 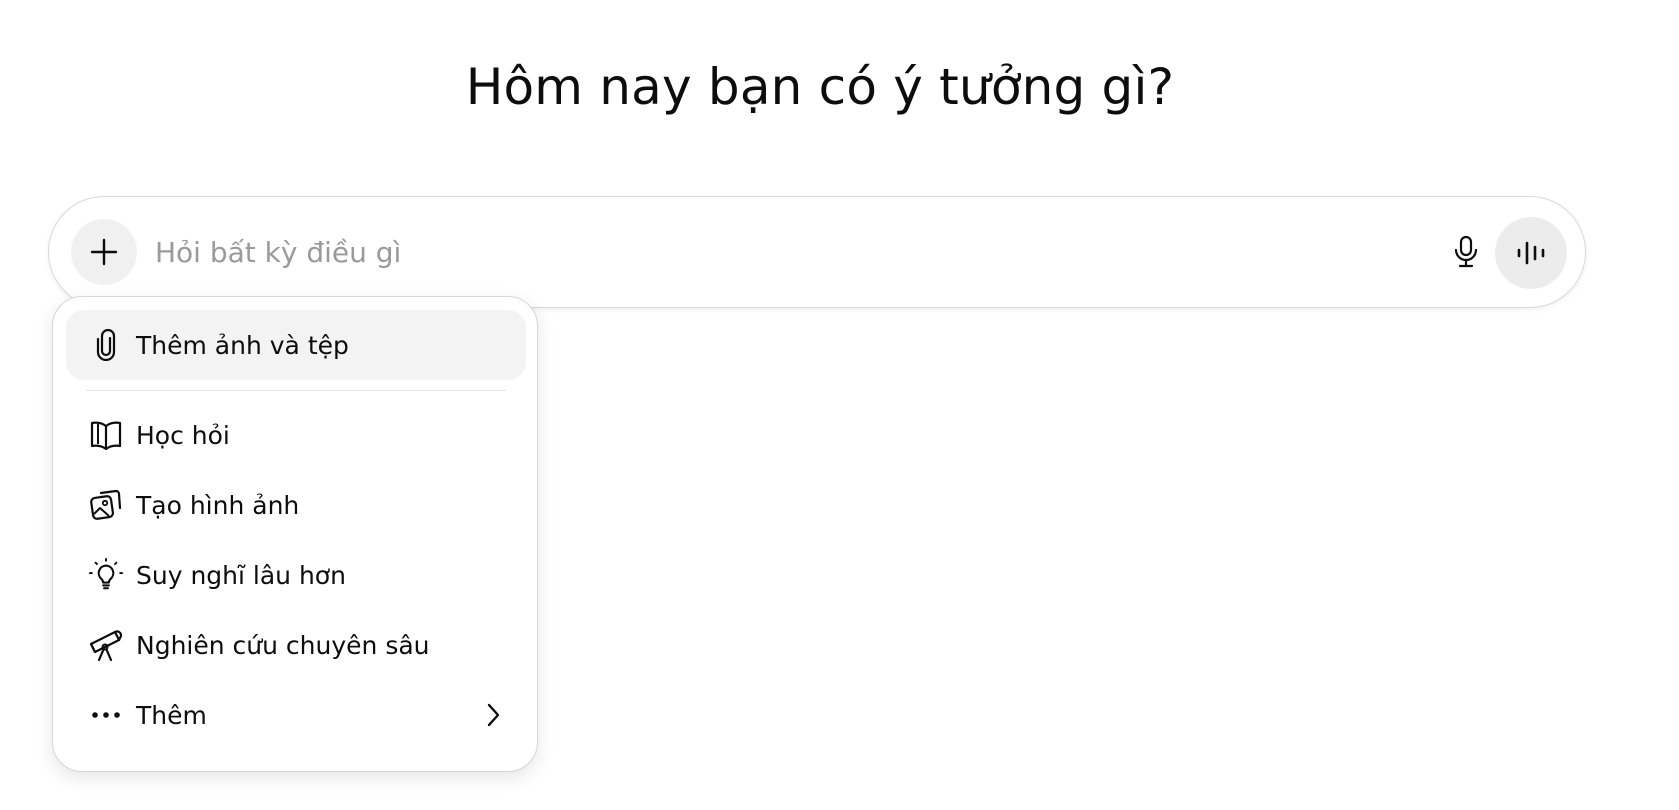 I want to click on chevron-right-icon, so click(x=493, y=715).